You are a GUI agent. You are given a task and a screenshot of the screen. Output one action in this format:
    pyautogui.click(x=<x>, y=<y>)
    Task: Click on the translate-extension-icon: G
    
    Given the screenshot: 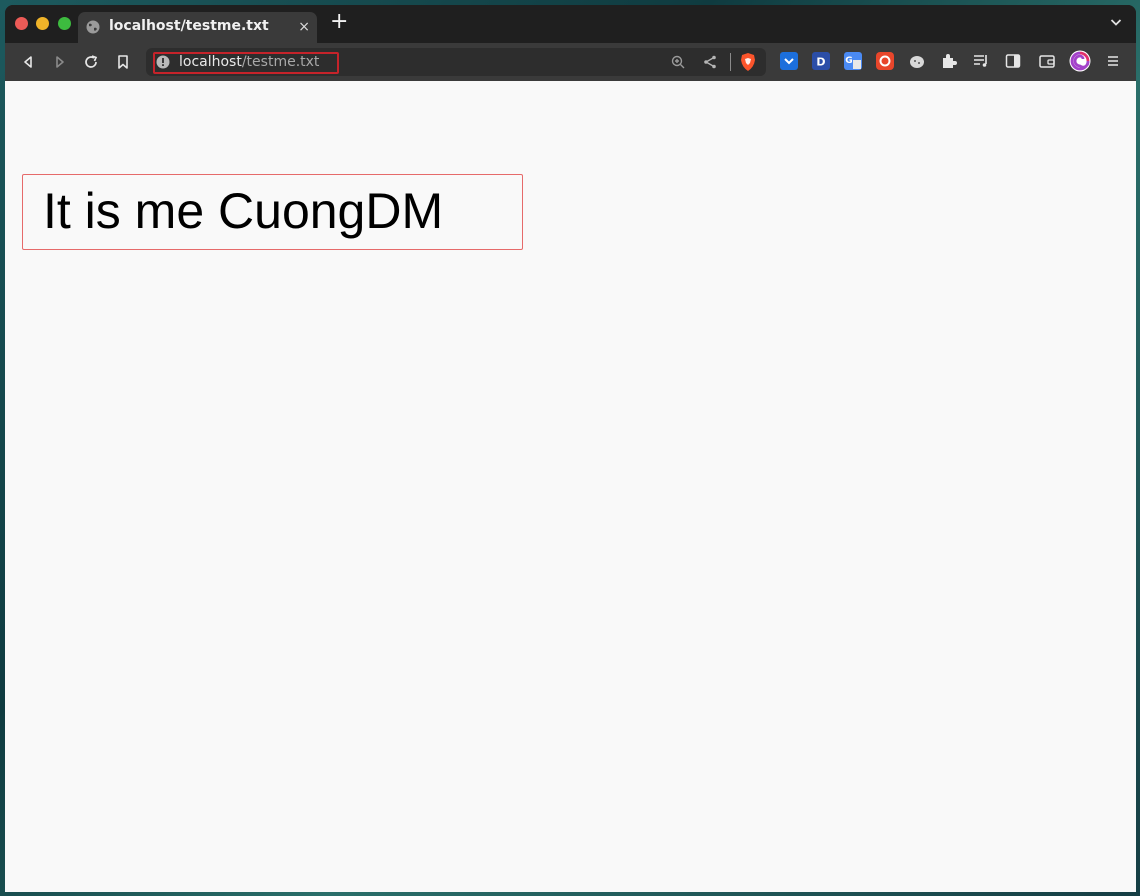 What is the action you would take?
    pyautogui.click(x=853, y=61)
    